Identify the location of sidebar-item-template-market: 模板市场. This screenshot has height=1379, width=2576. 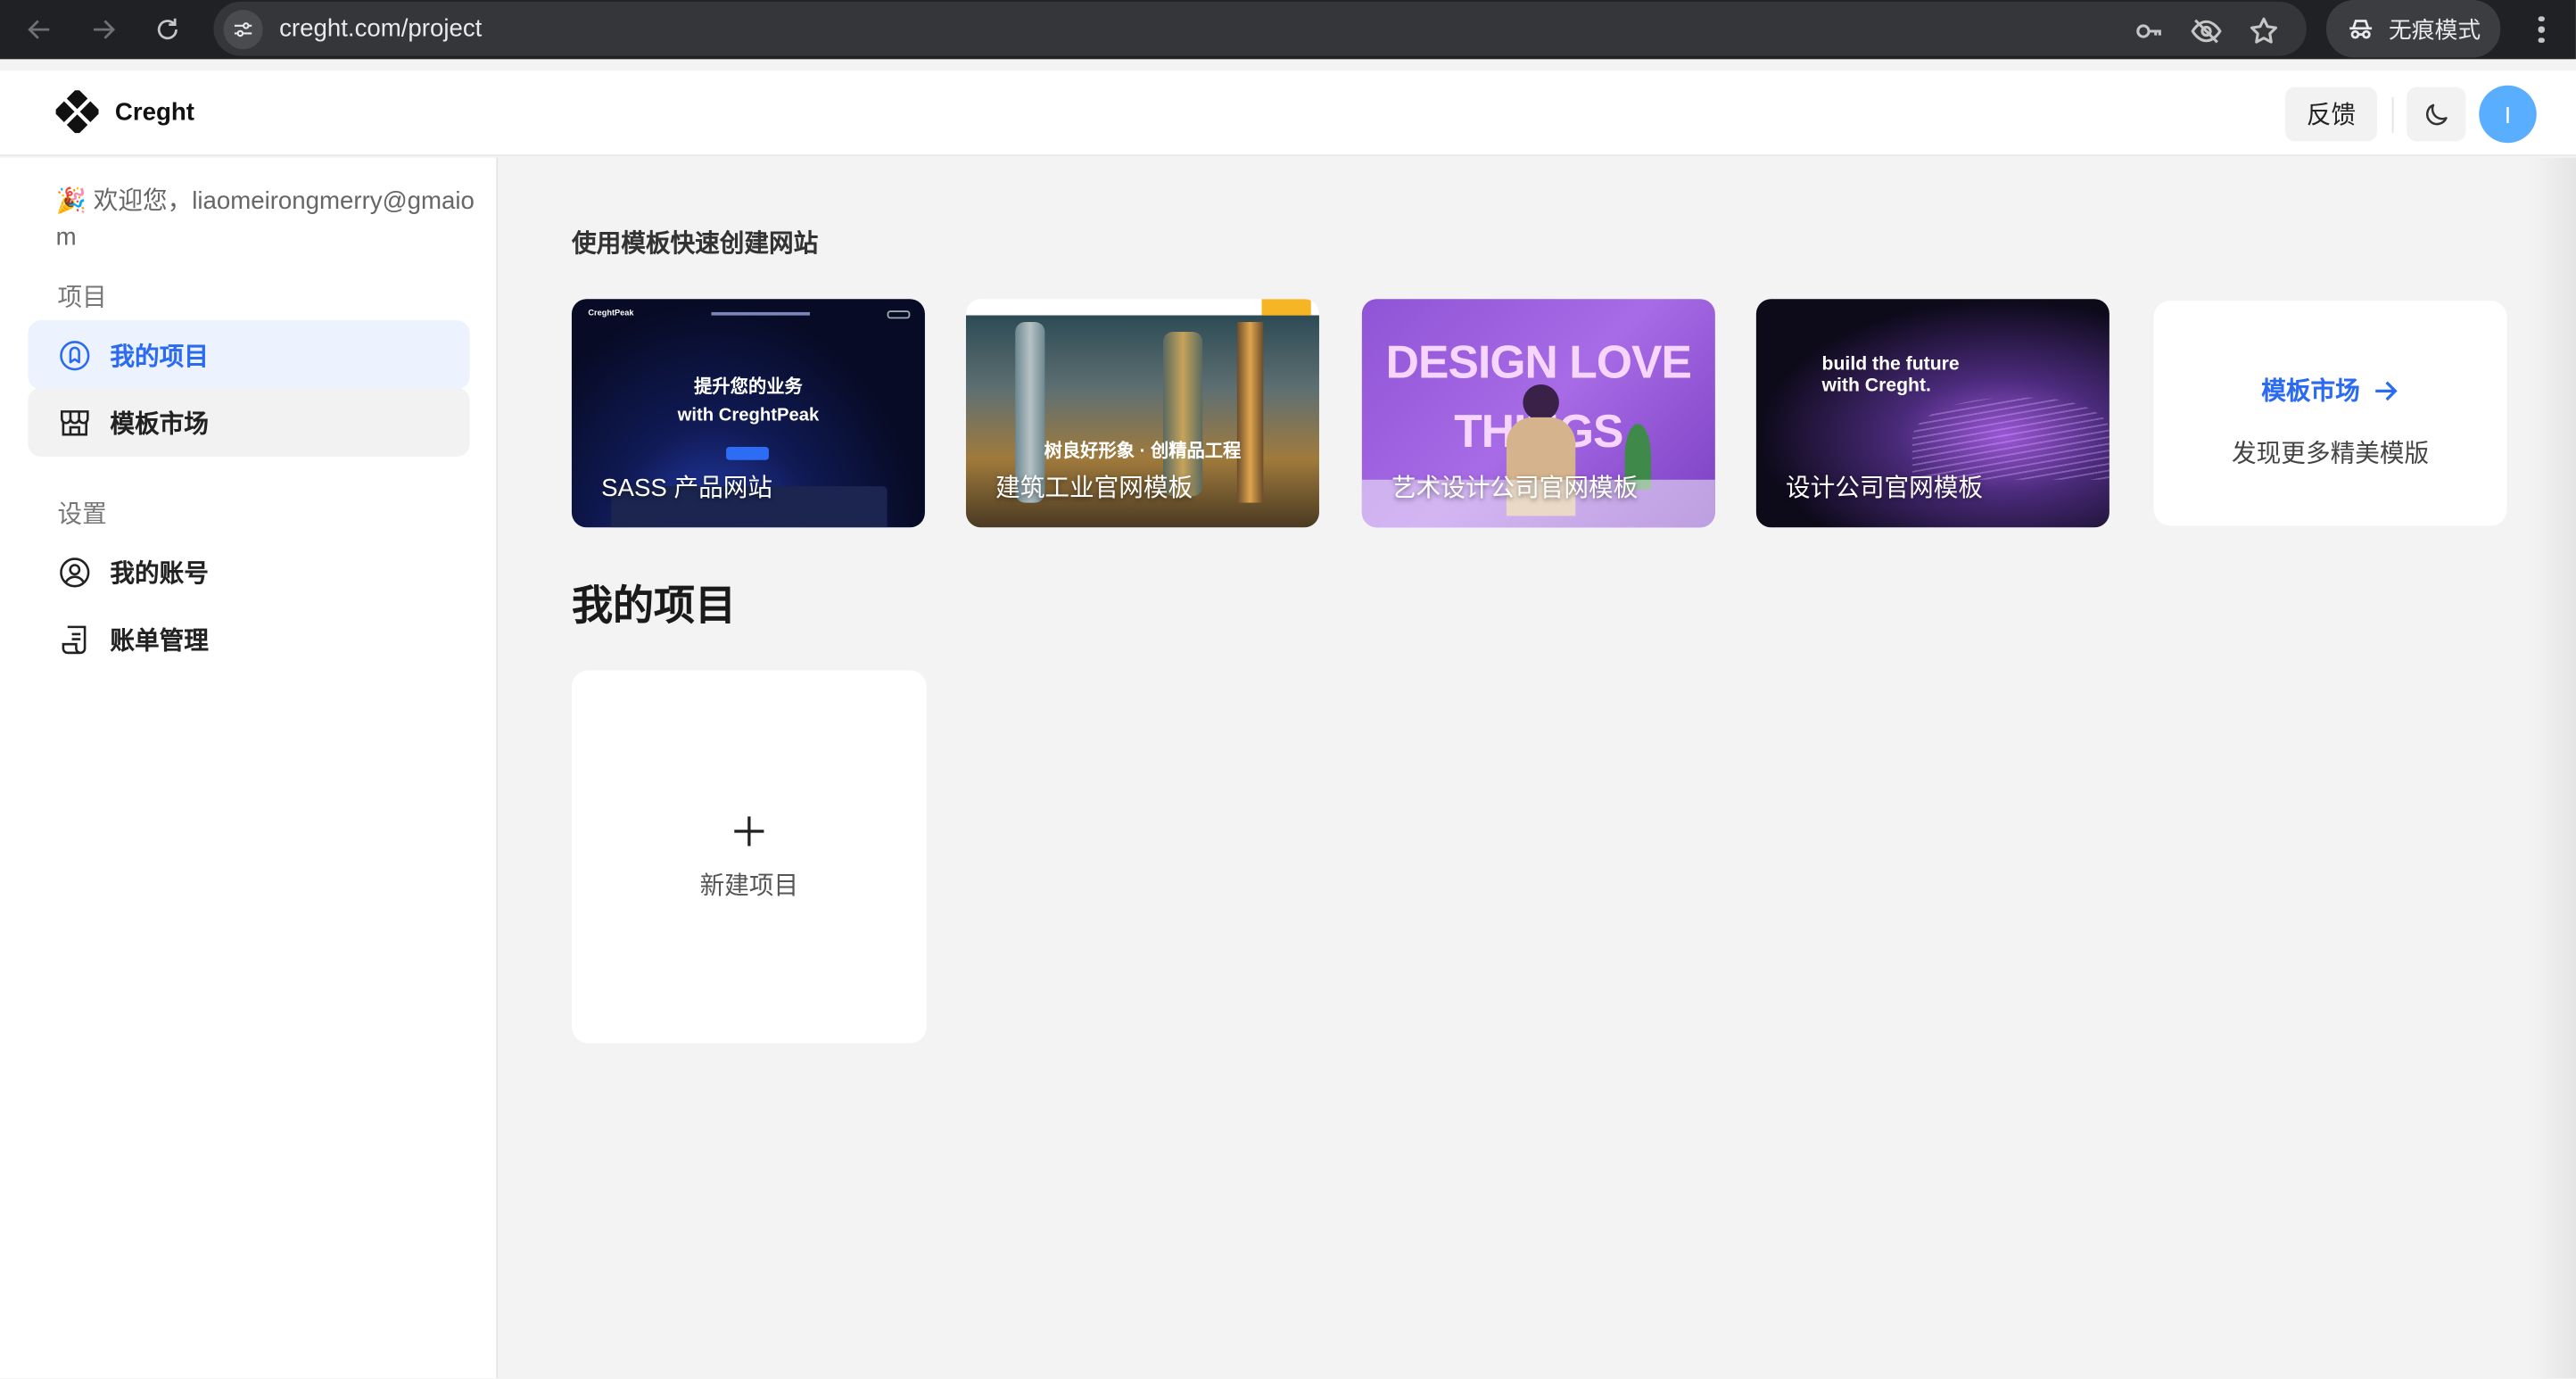
(249, 422).